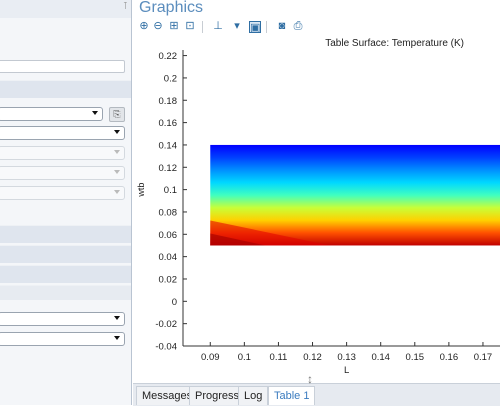 This screenshot has height=406, width=500. Describe the element at coordinates (170, 190) in the screenshot. I see `y-tick-label: 0.1` at that location.